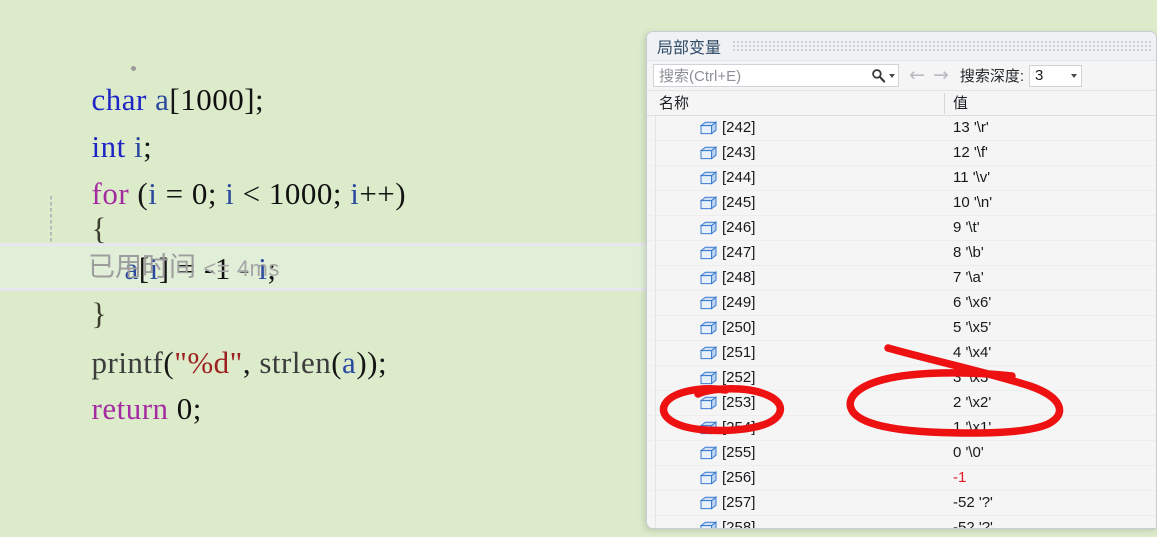 Image resolution: width=1157 pixels, height=537 pixels. What do you see at coordinates (700, 76) in the screenshot?
I see `search-input-placeholder: 搜索(Ctrl+E)` at bounding box center [700, 76].